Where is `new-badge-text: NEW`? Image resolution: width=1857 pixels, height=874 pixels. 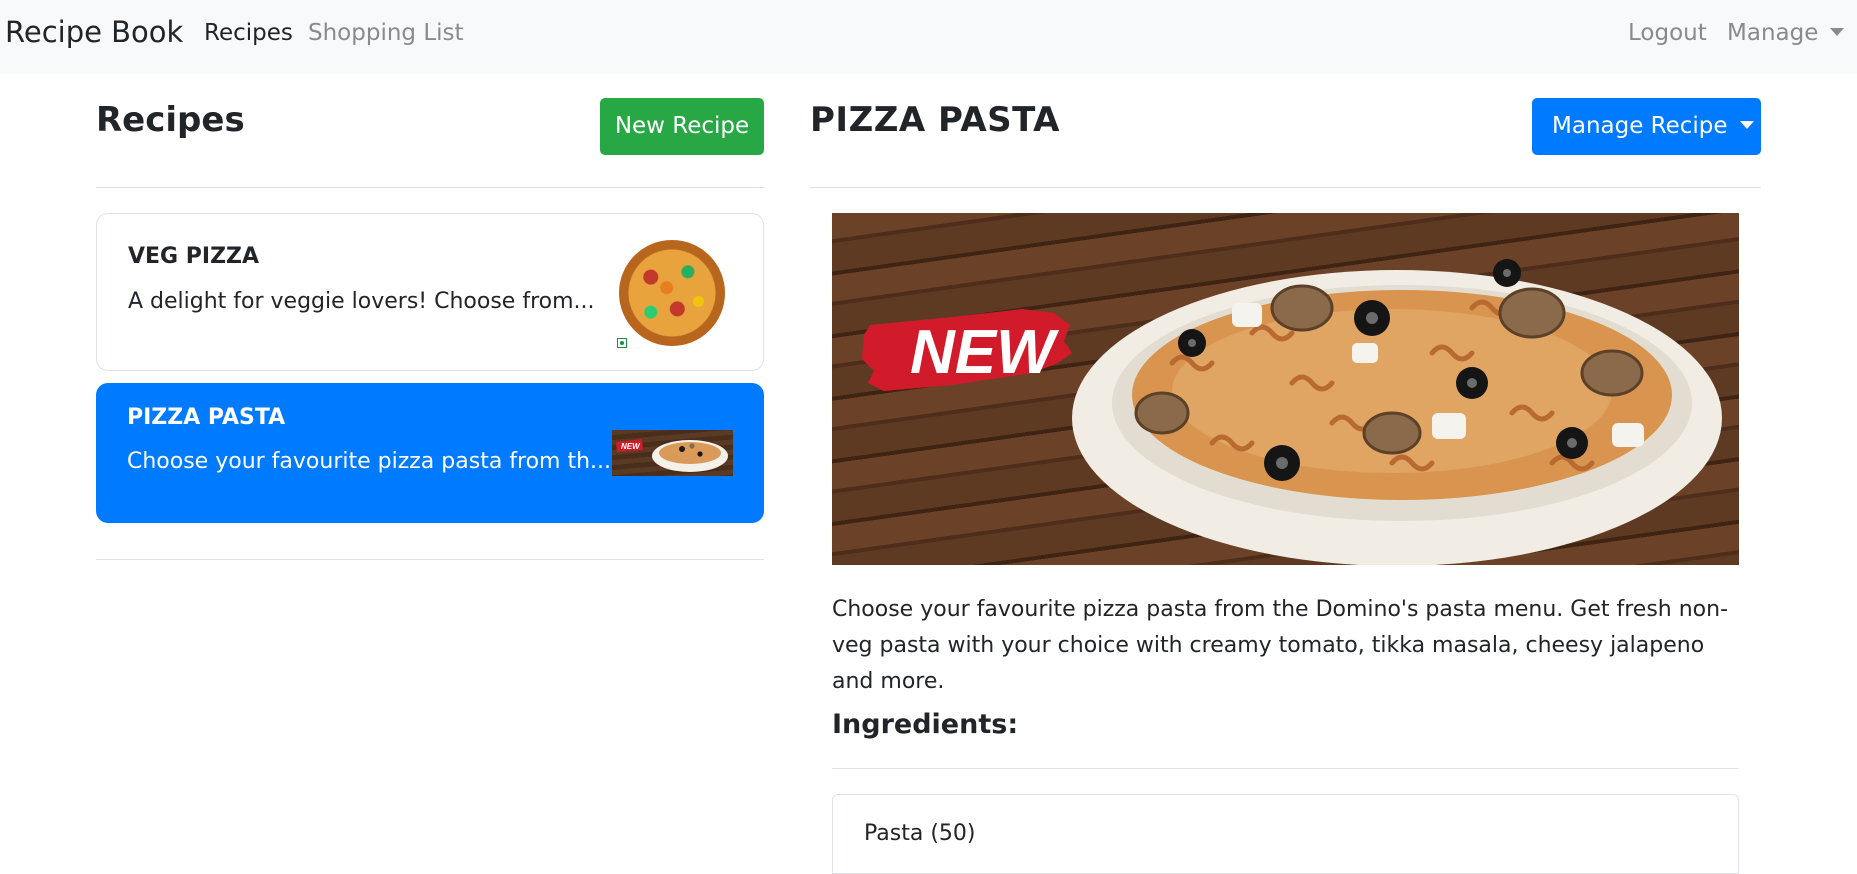
new-badge-text: NEW is located at coordinates (984, 352).